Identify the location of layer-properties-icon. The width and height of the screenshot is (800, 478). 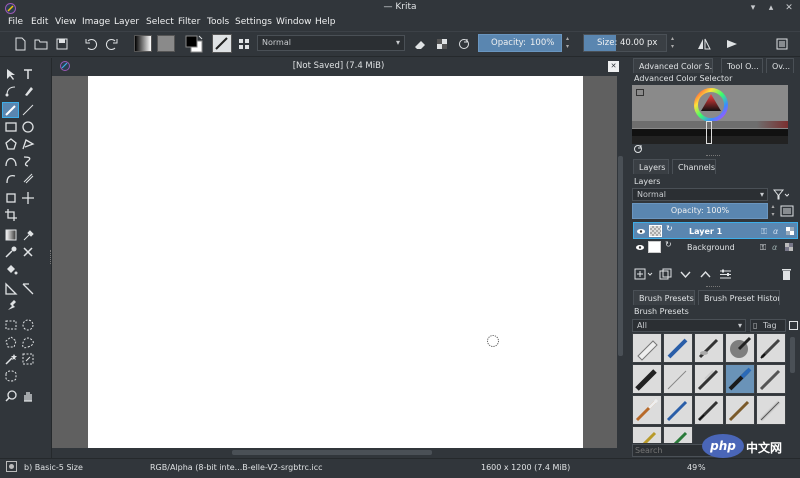
(725, 274).